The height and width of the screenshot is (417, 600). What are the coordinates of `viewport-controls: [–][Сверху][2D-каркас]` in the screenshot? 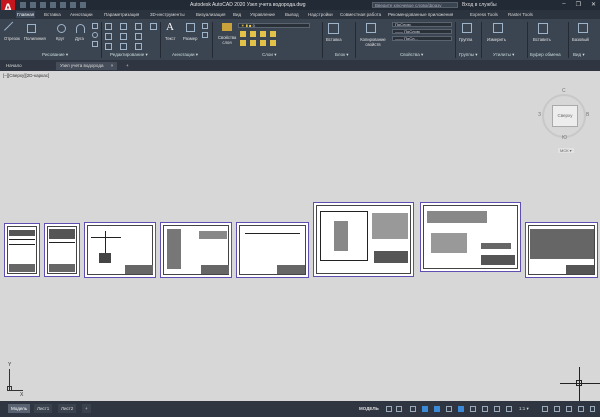 It's located at (26, 75).